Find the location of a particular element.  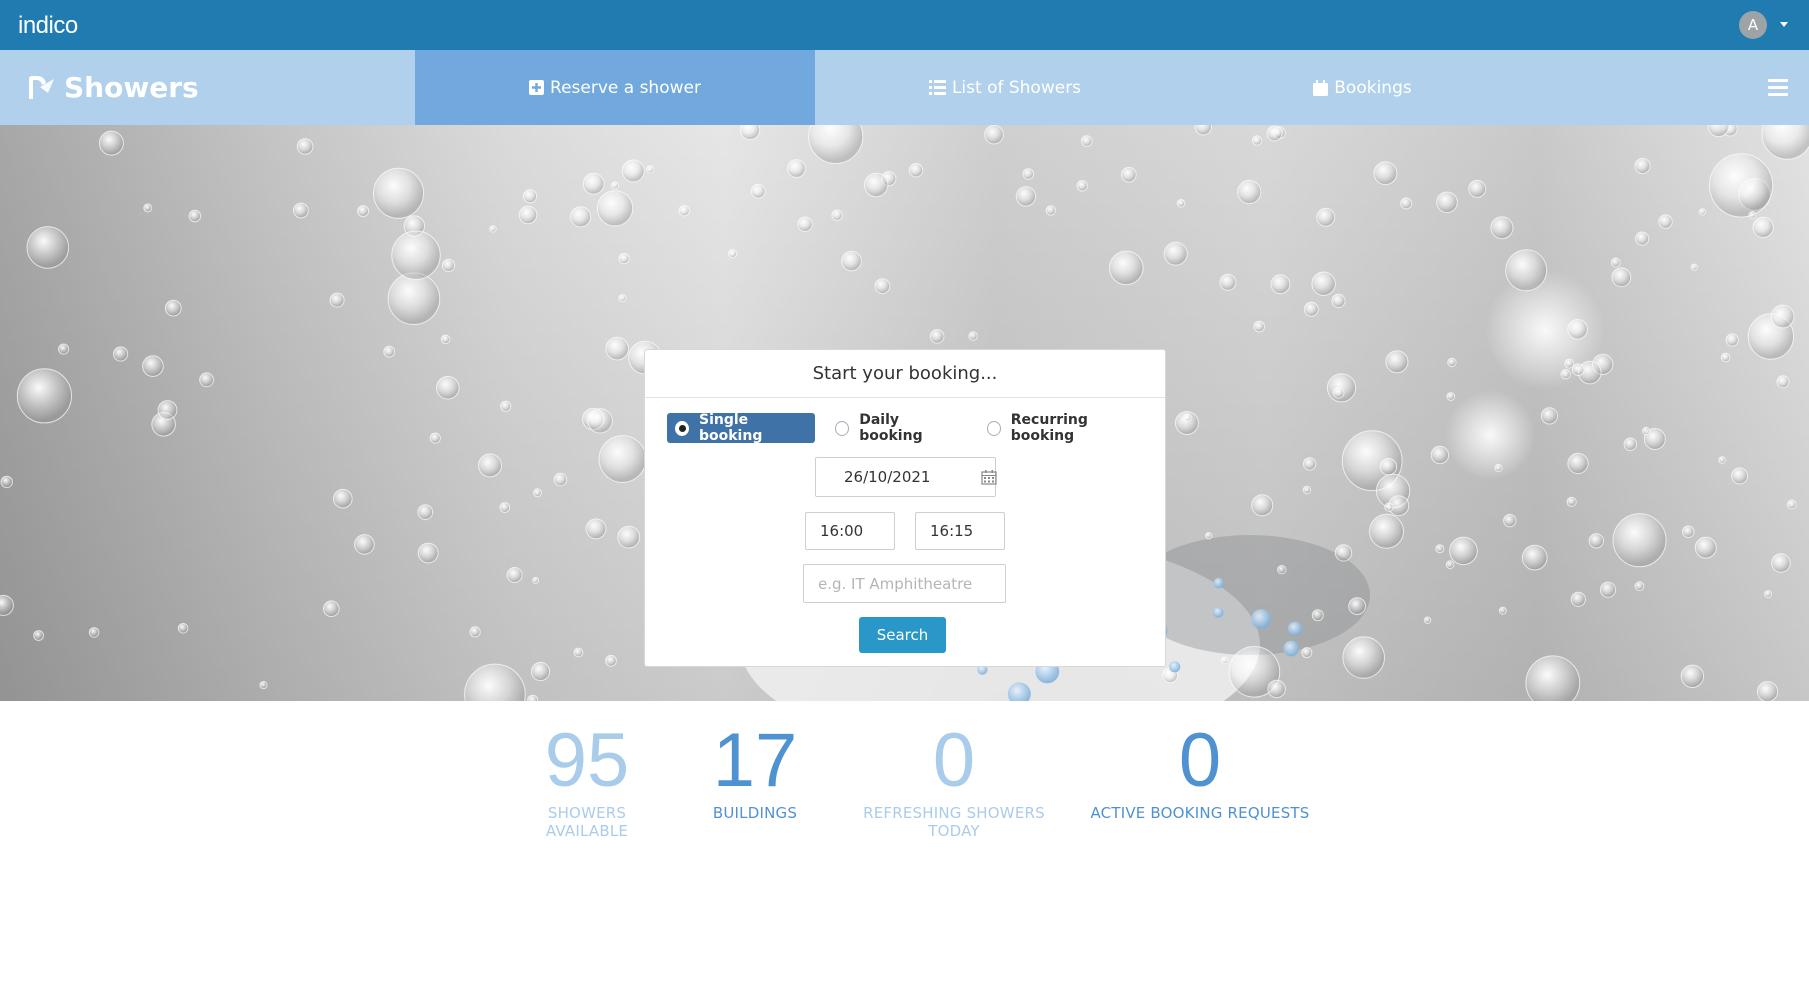

calendar-icon is located at coordinates (1321, 87).